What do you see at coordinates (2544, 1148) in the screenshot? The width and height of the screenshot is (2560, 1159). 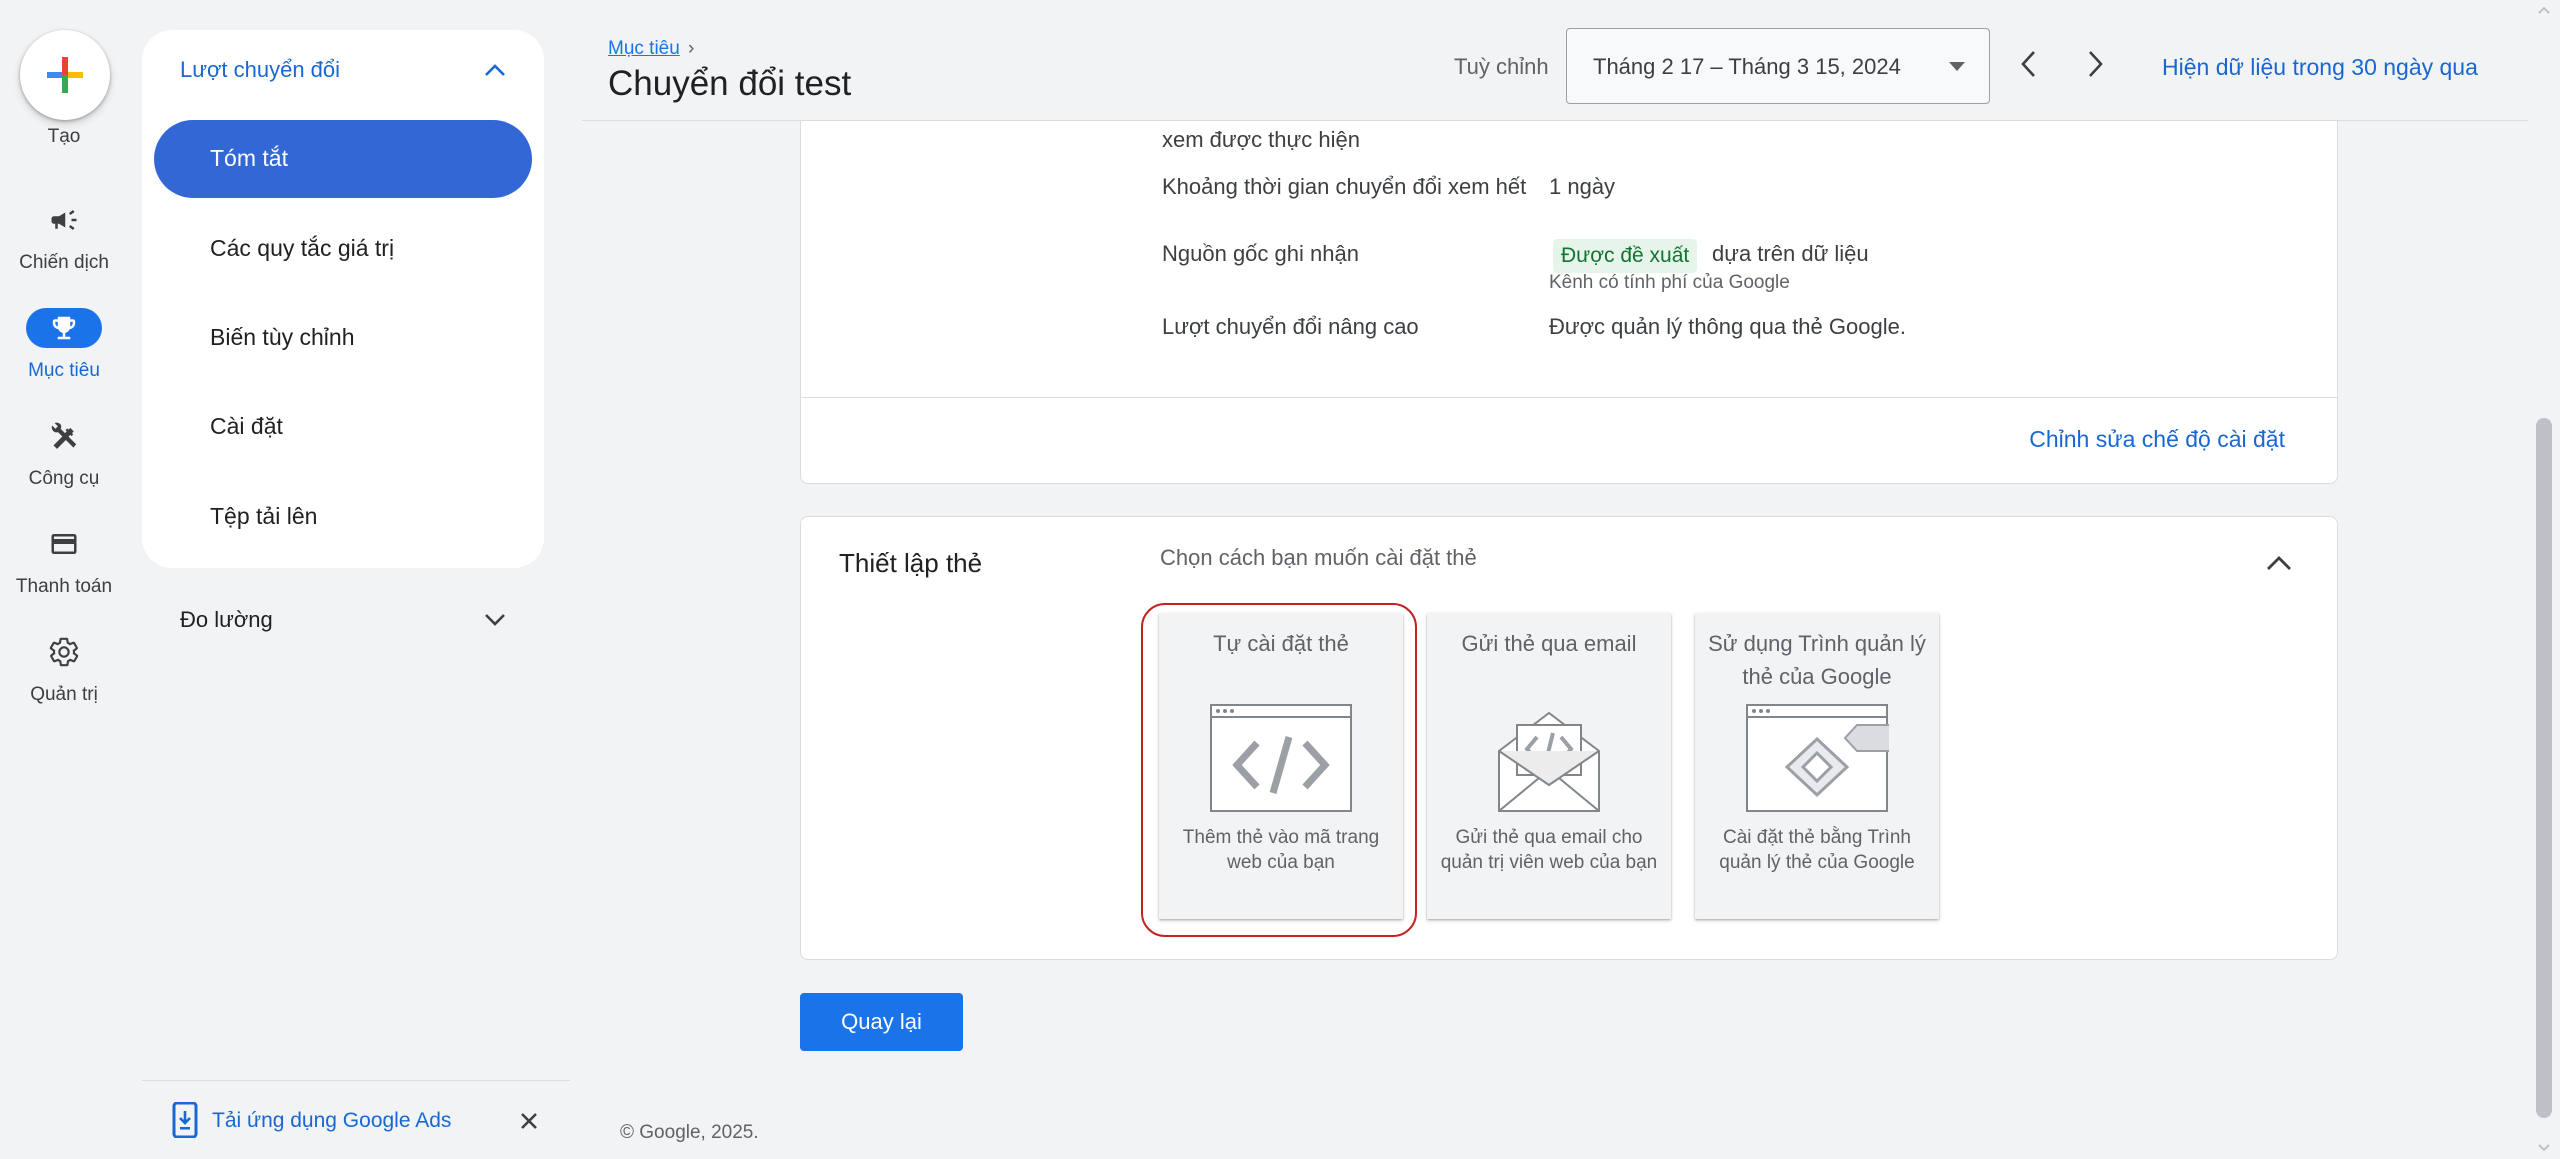 I see `scroll-down-arrow` at bounding box center [2544, 1148].